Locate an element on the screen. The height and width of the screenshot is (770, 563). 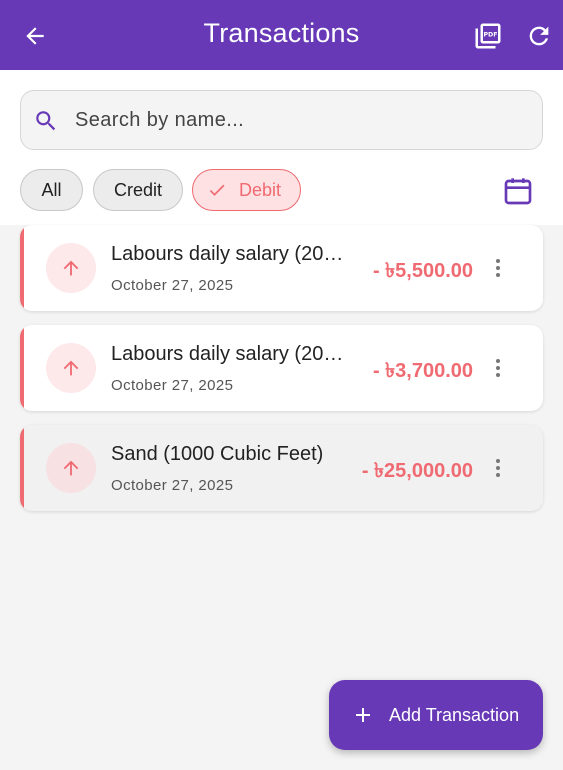
filter-chip-all-label: All is located at coordinates (51, 189).